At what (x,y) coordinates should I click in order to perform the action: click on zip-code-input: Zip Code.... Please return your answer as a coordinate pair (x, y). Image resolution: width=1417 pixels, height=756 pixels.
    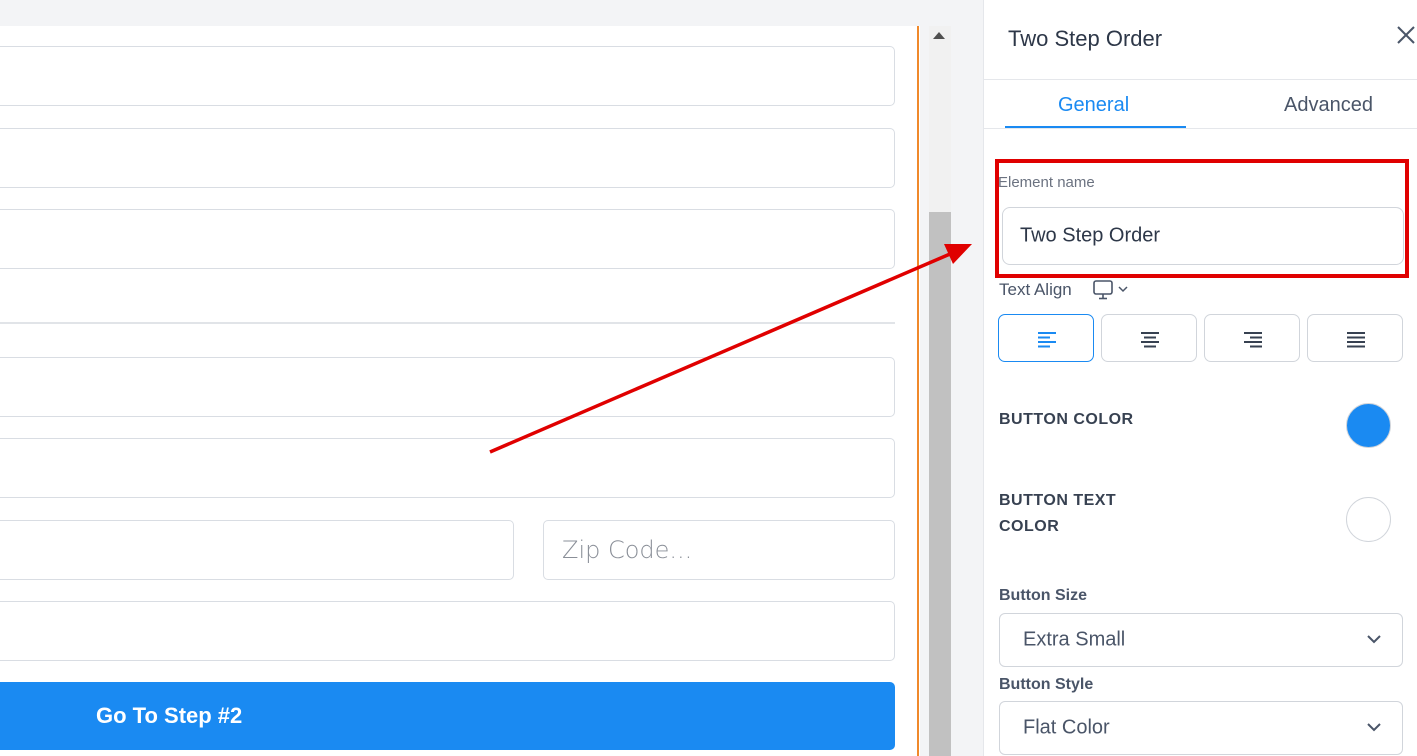
    Looking at the image, I should click on (719, 550).